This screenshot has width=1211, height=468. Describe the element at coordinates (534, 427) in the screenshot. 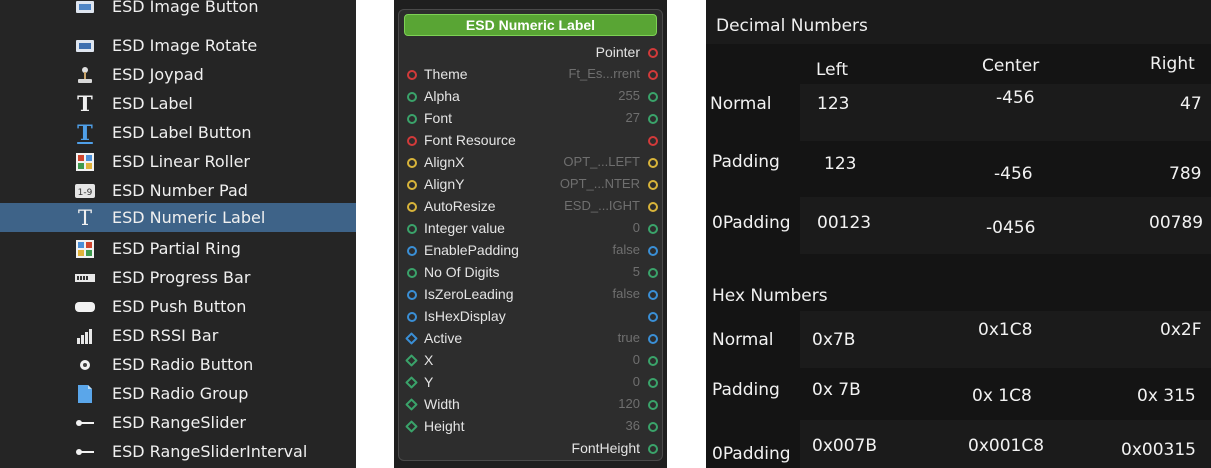

I see `prop-row-height: Height 36` at that location.